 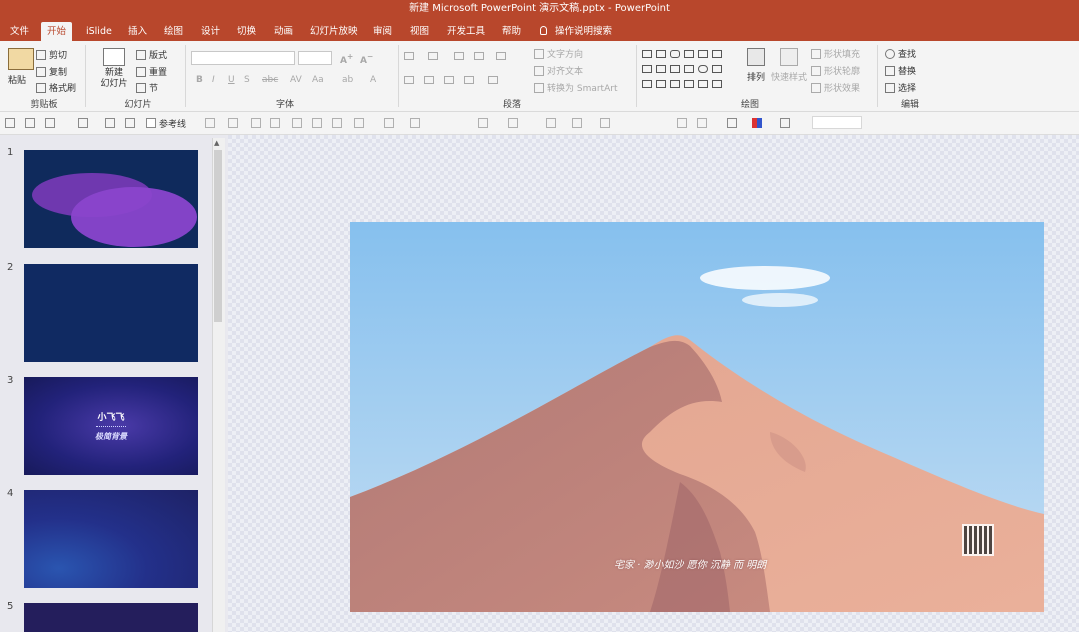 I want to click on format-tool-icon, so click(x=605, y=123).